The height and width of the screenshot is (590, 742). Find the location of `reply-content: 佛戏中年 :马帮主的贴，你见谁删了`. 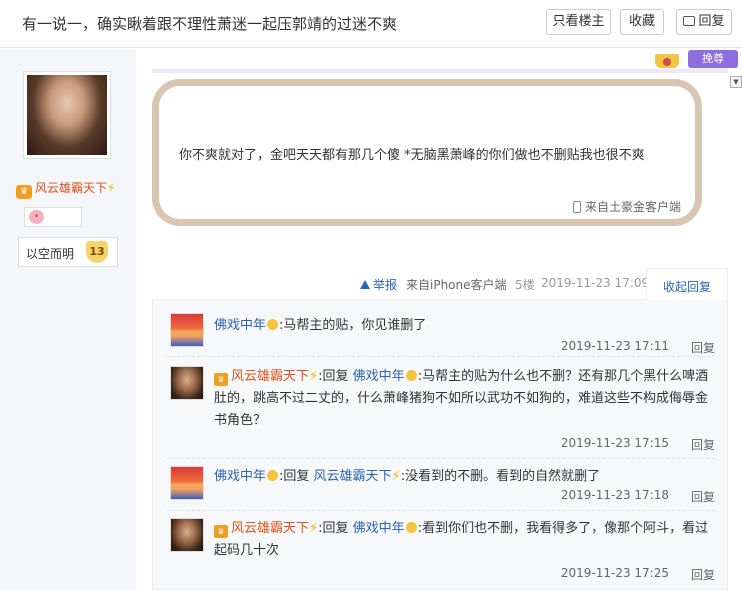

reply-content: 佛戏中年 :马帮主的贴，你见谁删了 is located at coordinates (464, 326).